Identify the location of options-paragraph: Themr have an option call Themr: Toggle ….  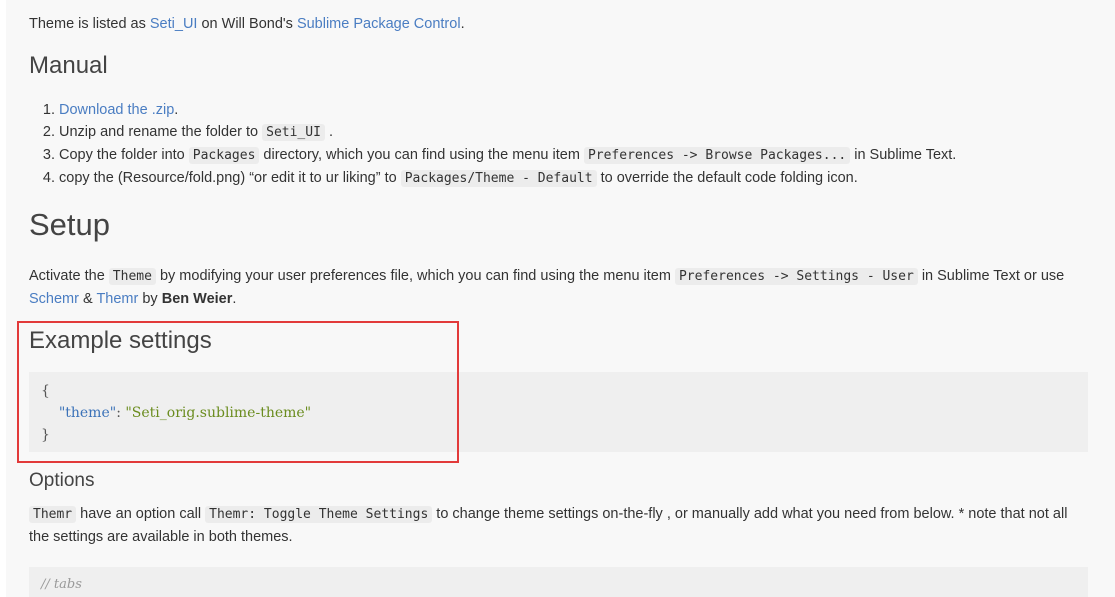
(548, 525).